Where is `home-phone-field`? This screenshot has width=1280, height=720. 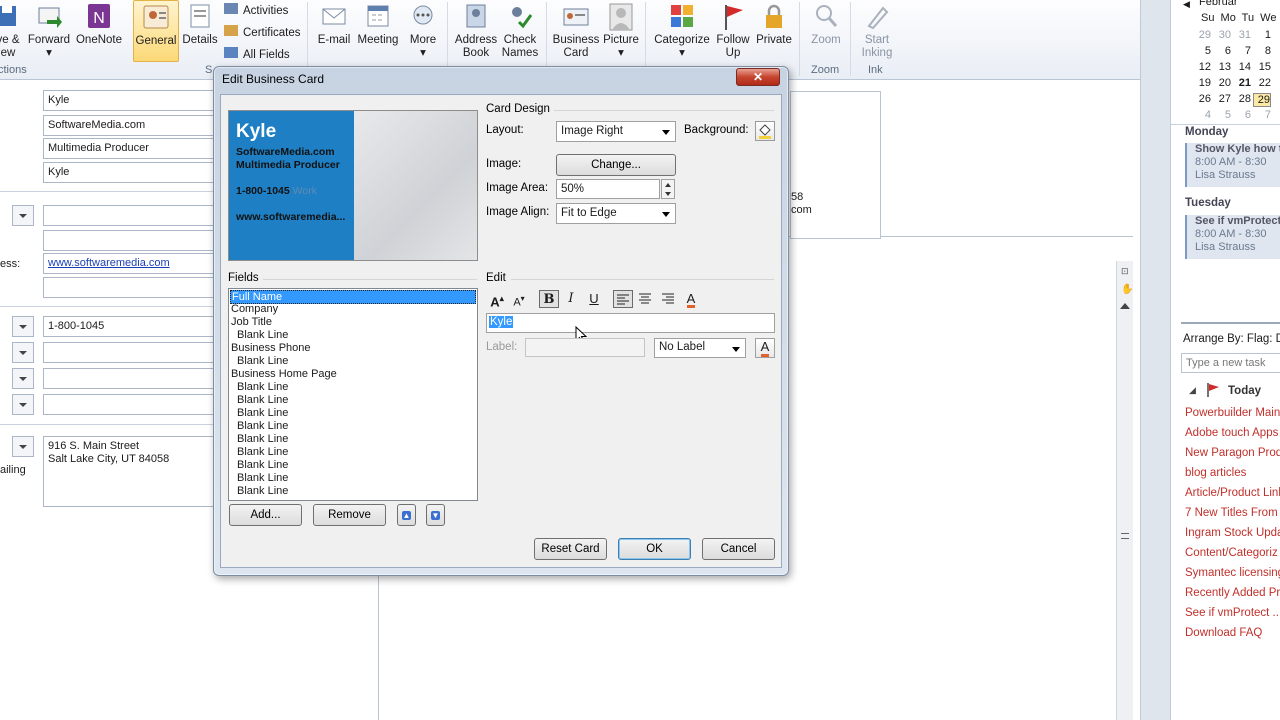 home-phone-field is located at coordinates (133, 352).